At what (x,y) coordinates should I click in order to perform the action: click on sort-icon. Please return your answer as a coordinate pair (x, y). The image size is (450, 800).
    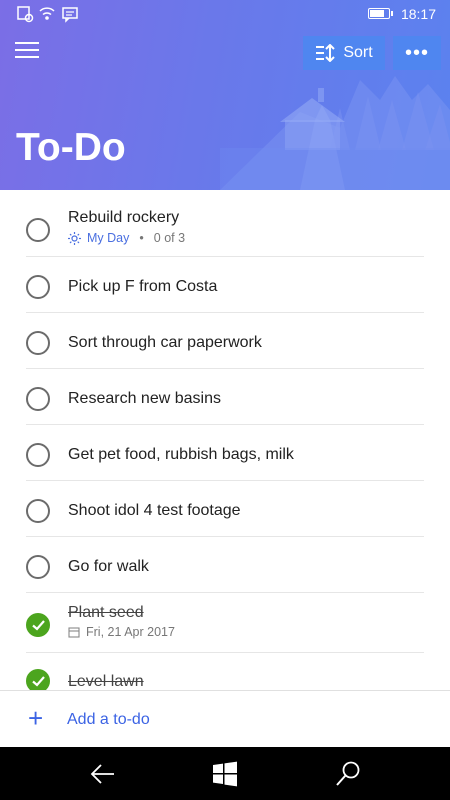
    Looking at the image, I should click on (326, 53).